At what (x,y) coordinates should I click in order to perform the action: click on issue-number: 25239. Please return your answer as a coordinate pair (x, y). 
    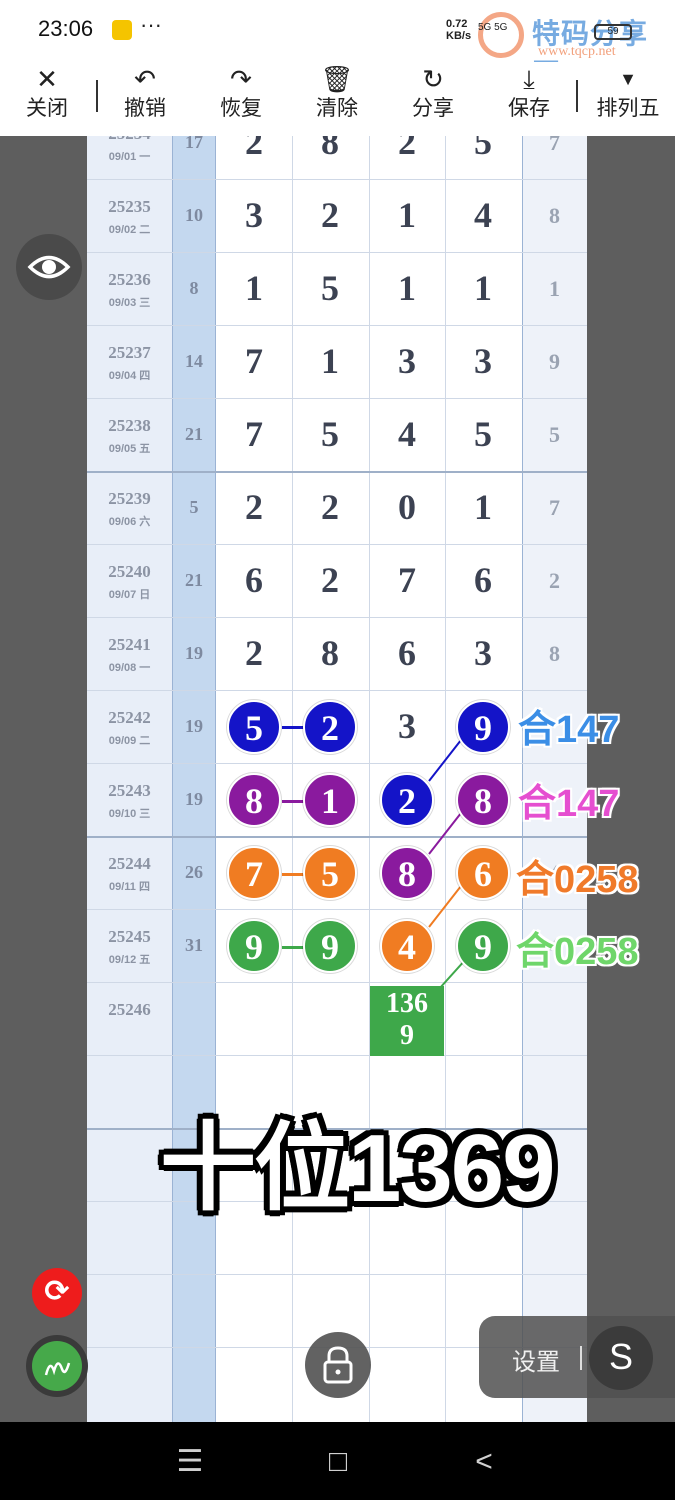
    Looking at the image, I should click on (129, 498).